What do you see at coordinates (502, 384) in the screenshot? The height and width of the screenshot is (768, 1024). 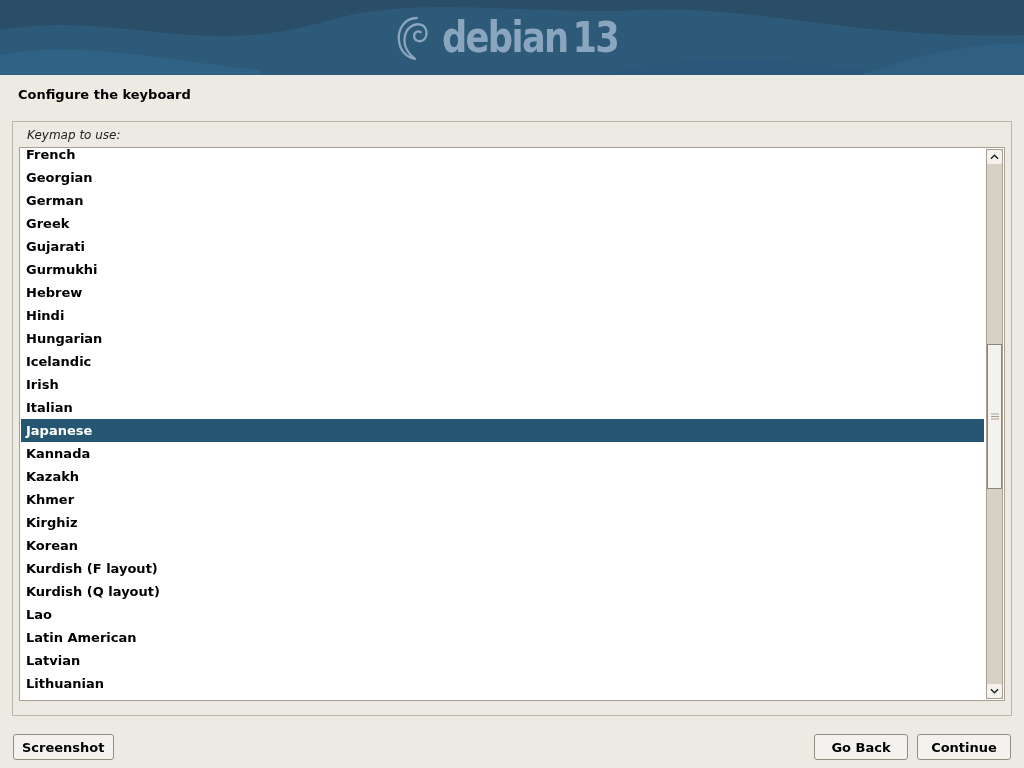 I see `list-item: Irish` at bounding box center [502, 384].